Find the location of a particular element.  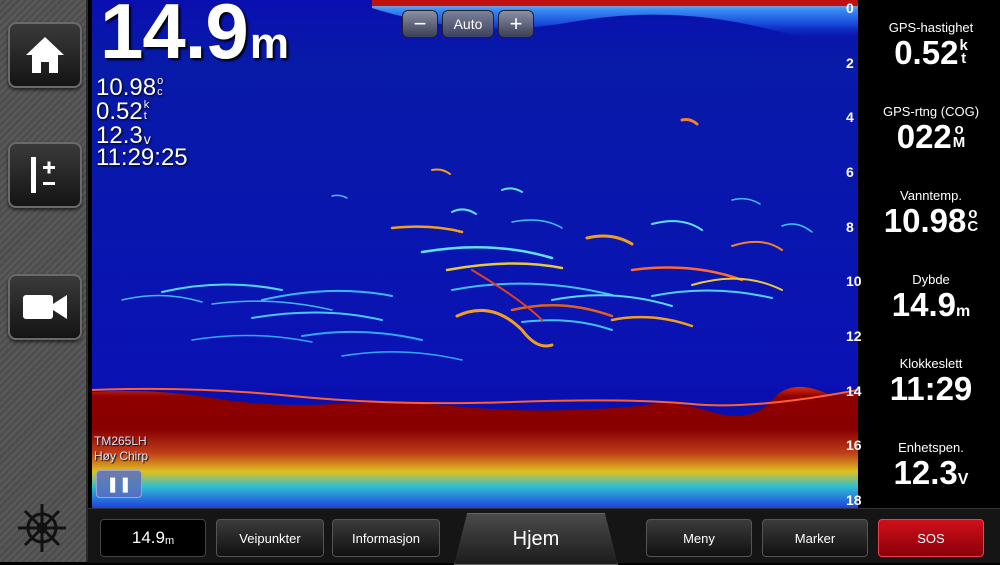

data-field-time: Klokkeslett 11:29 is located at coordinates (931, 381).